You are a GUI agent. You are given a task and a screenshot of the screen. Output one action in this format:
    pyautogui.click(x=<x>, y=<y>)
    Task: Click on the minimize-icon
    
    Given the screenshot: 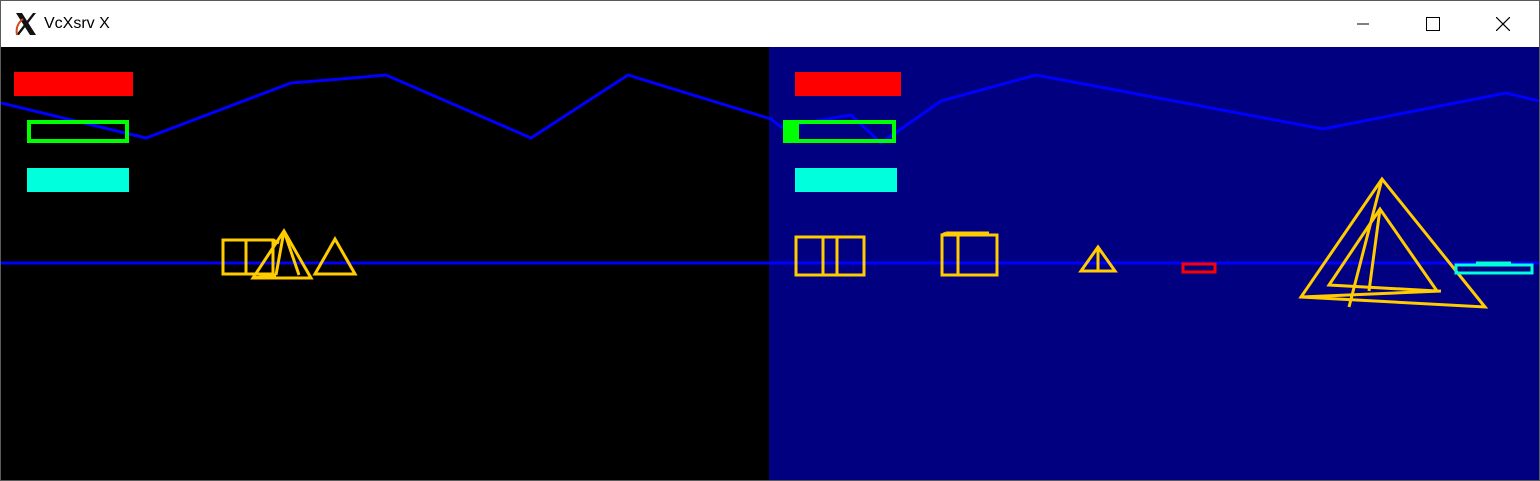 What is the action you would take?
    pyautogui.click(x=1363, y=24)
    